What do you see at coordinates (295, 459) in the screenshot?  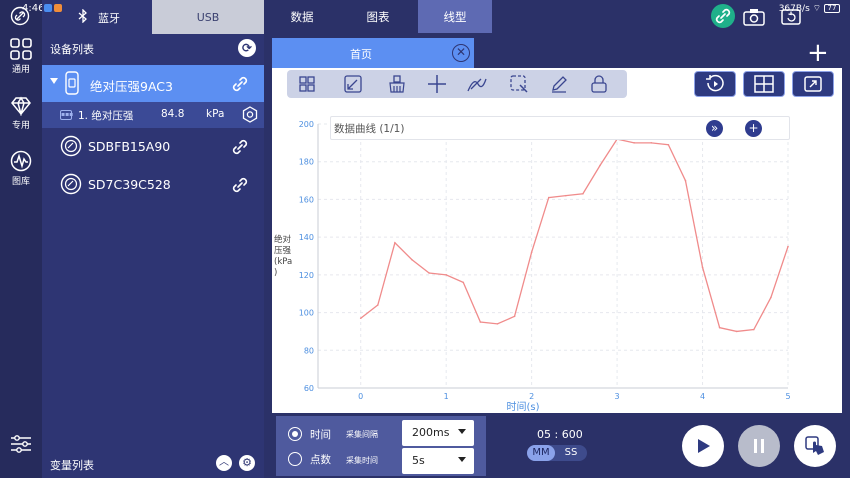 I see `radio-count` at bounding box center [295, 459].